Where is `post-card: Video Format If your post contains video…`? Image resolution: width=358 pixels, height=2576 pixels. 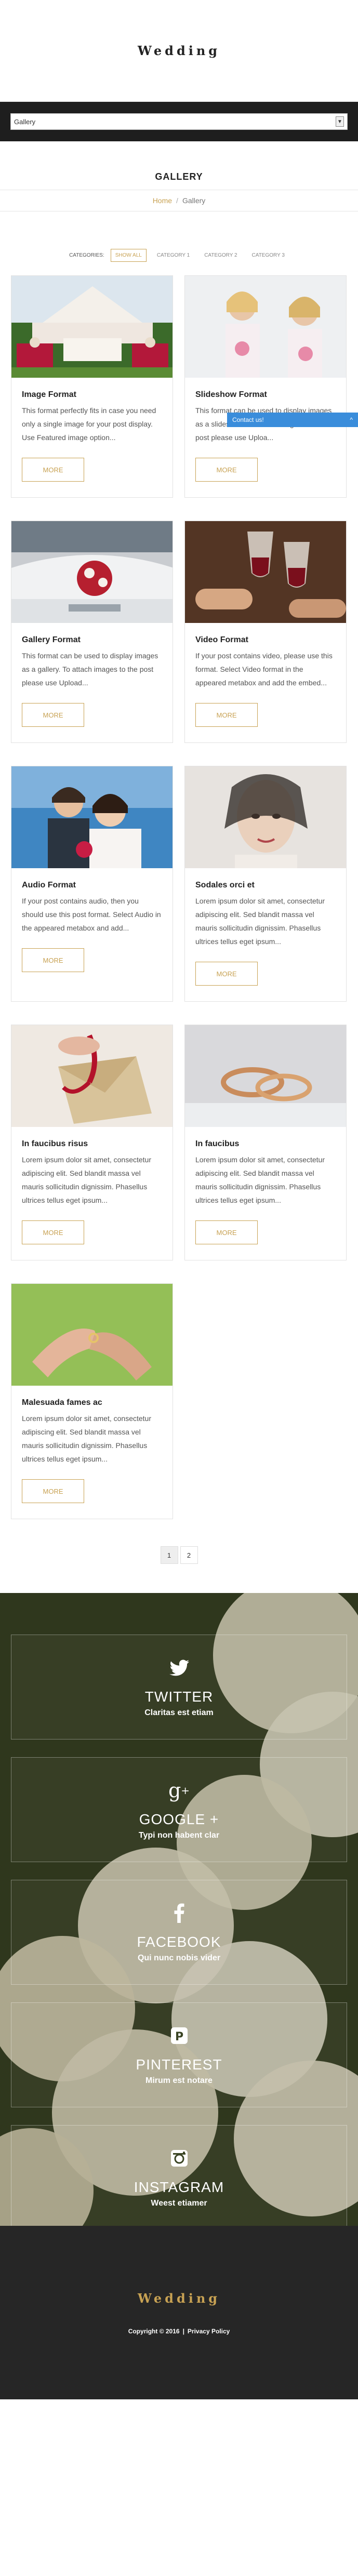
post-card: Video Format If your post contains video… is located at coordinates (265, 632).